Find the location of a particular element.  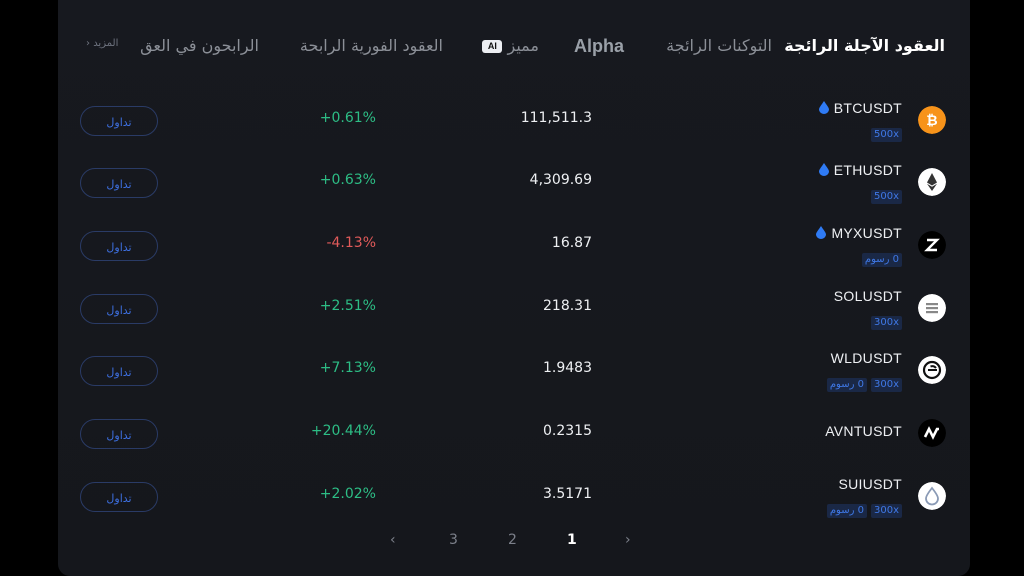

table-row: تداول +20.44% 0.2315 AVNTUSDT is located at coordinates (514, 440).